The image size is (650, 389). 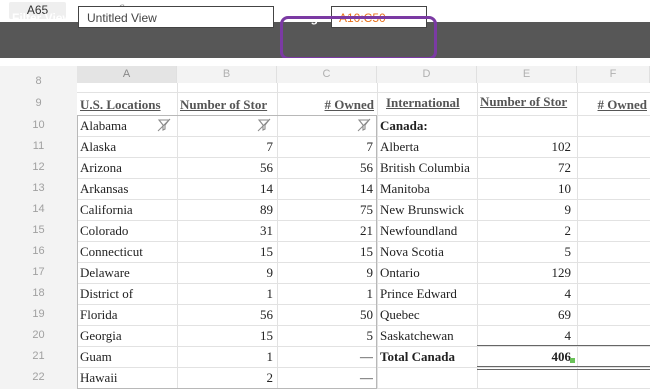 I want to click on intl-stores-cell: 5, so click(x=524, y=251).